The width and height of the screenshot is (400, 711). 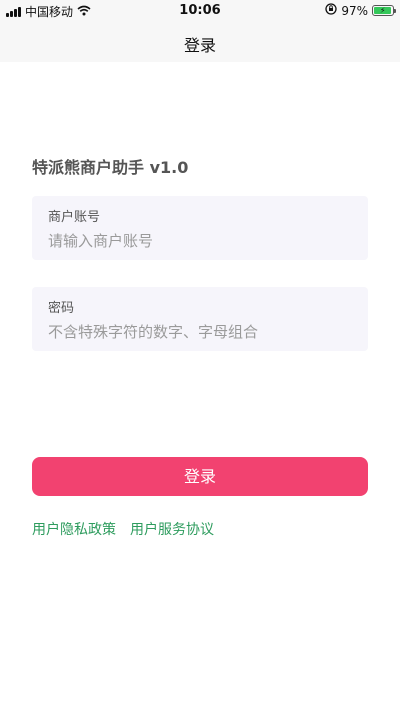 What do you see at coordinates (331, 10) in the screenshot?
I see `rotation-lock-icon` at bounding box center [331, 10].